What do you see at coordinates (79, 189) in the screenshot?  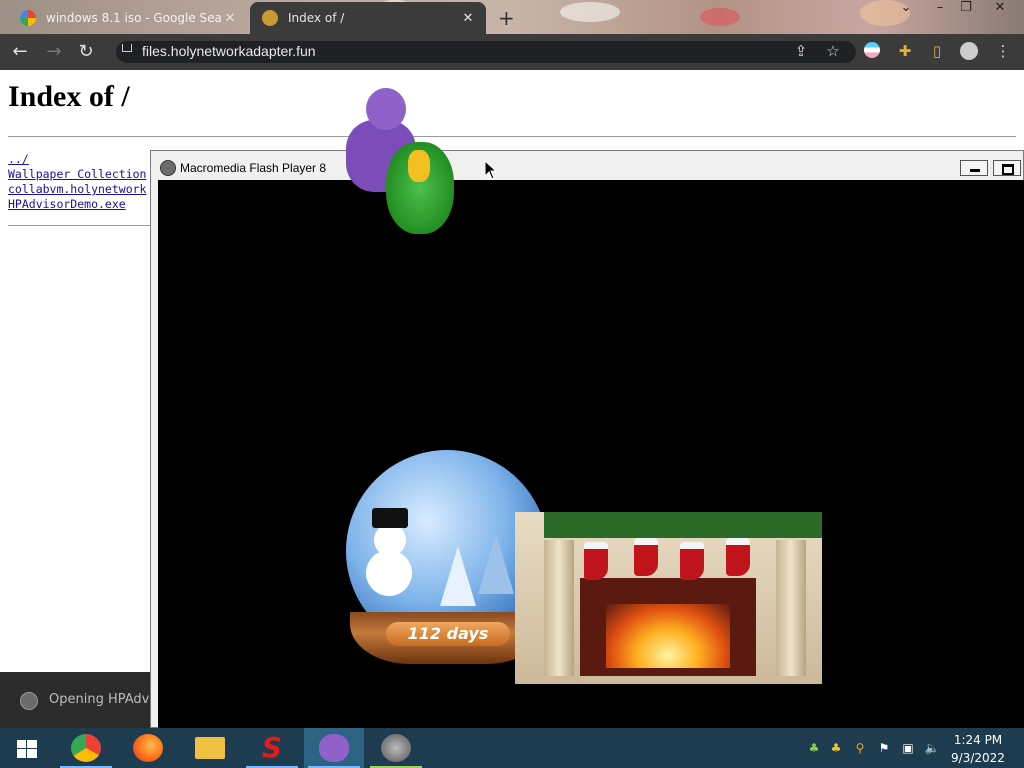 I see `file-link-collabvm: collabvm.holynetwork` at bounding box center [79, 189].